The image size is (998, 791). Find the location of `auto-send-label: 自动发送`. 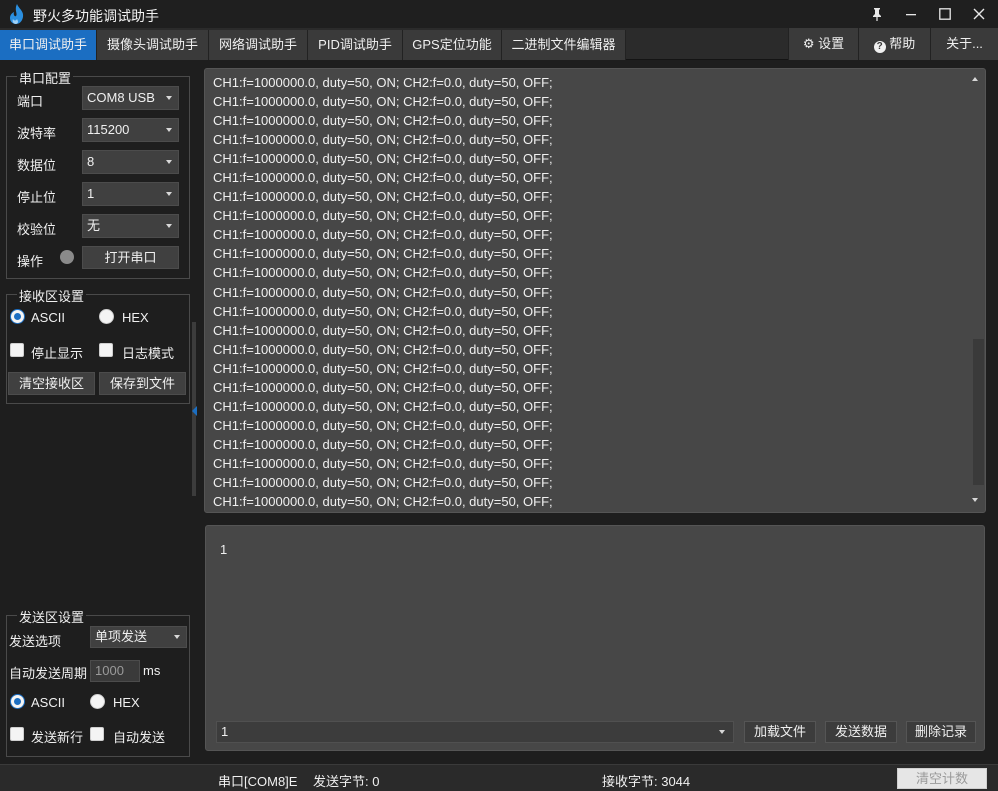

auto-send-label: 自动发送 is located at coordinates (139, 737).